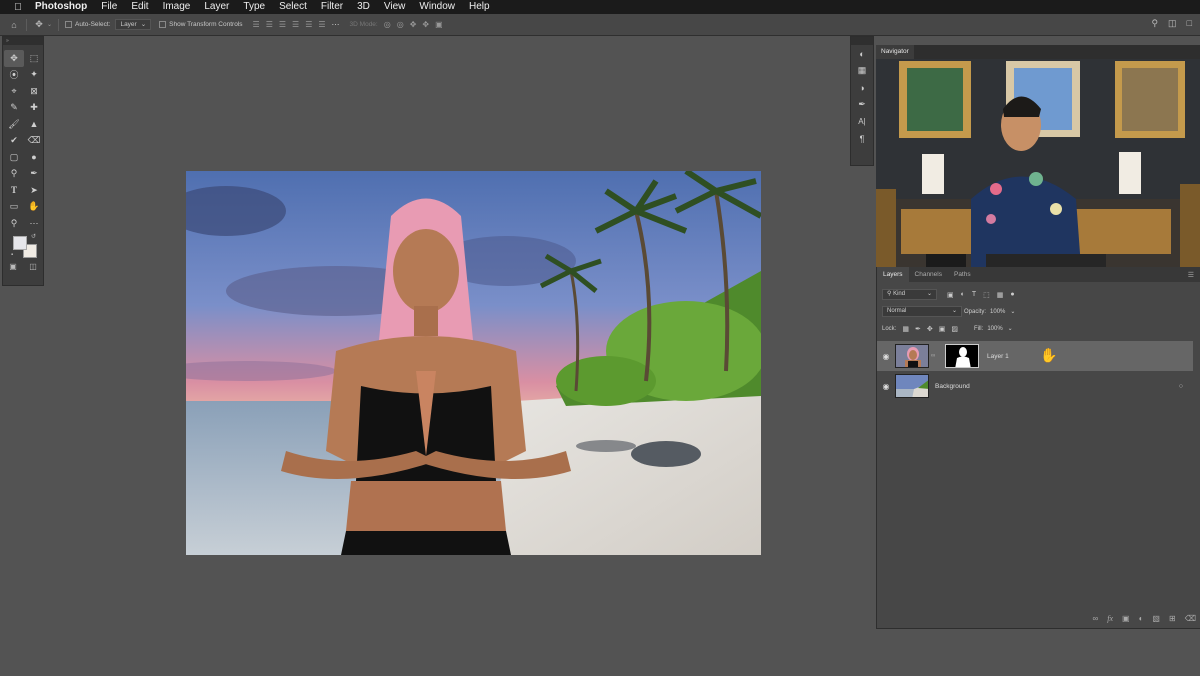 Image resolution: width=1200 pixels, height=676 pixels. Describe the element at coordinates (363, 7) in the screenshot. I see `menu-3d: 3D` at that location.